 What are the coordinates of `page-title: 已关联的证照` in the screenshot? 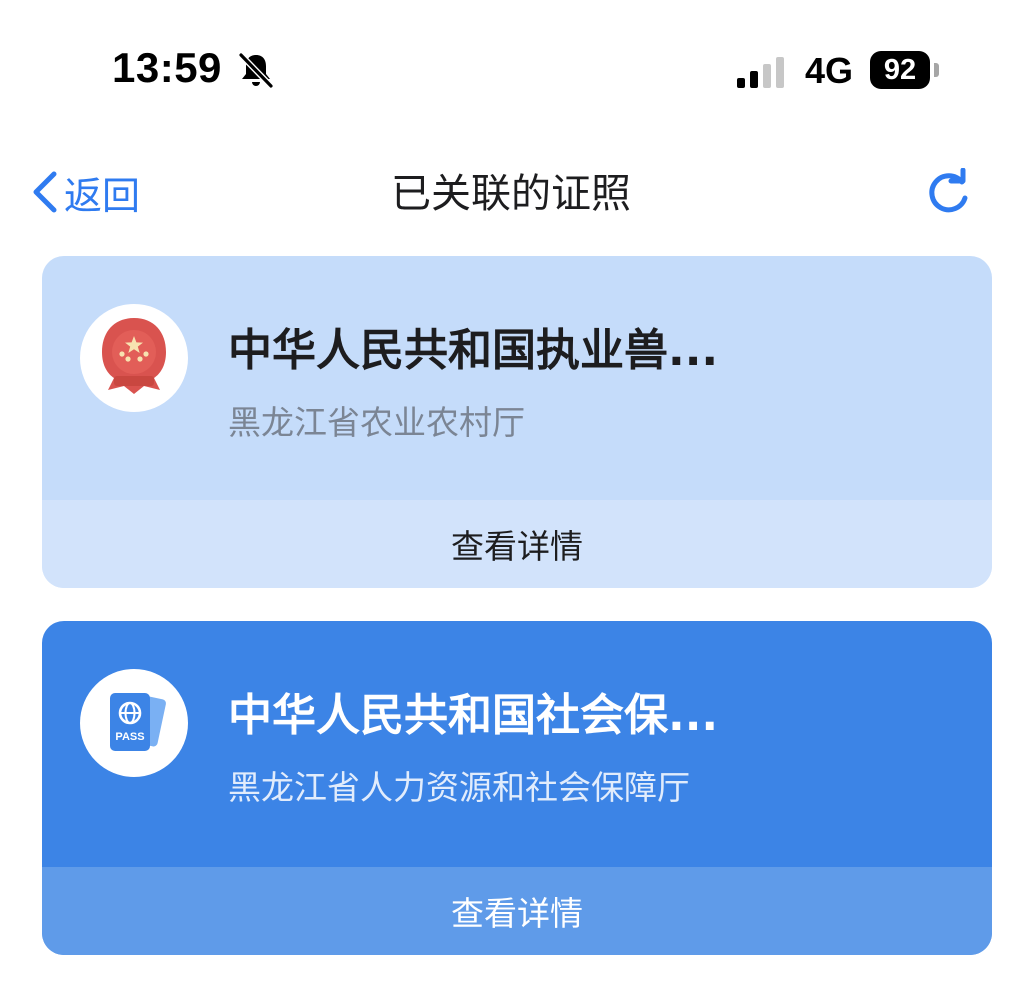 It's located at (511, 194).